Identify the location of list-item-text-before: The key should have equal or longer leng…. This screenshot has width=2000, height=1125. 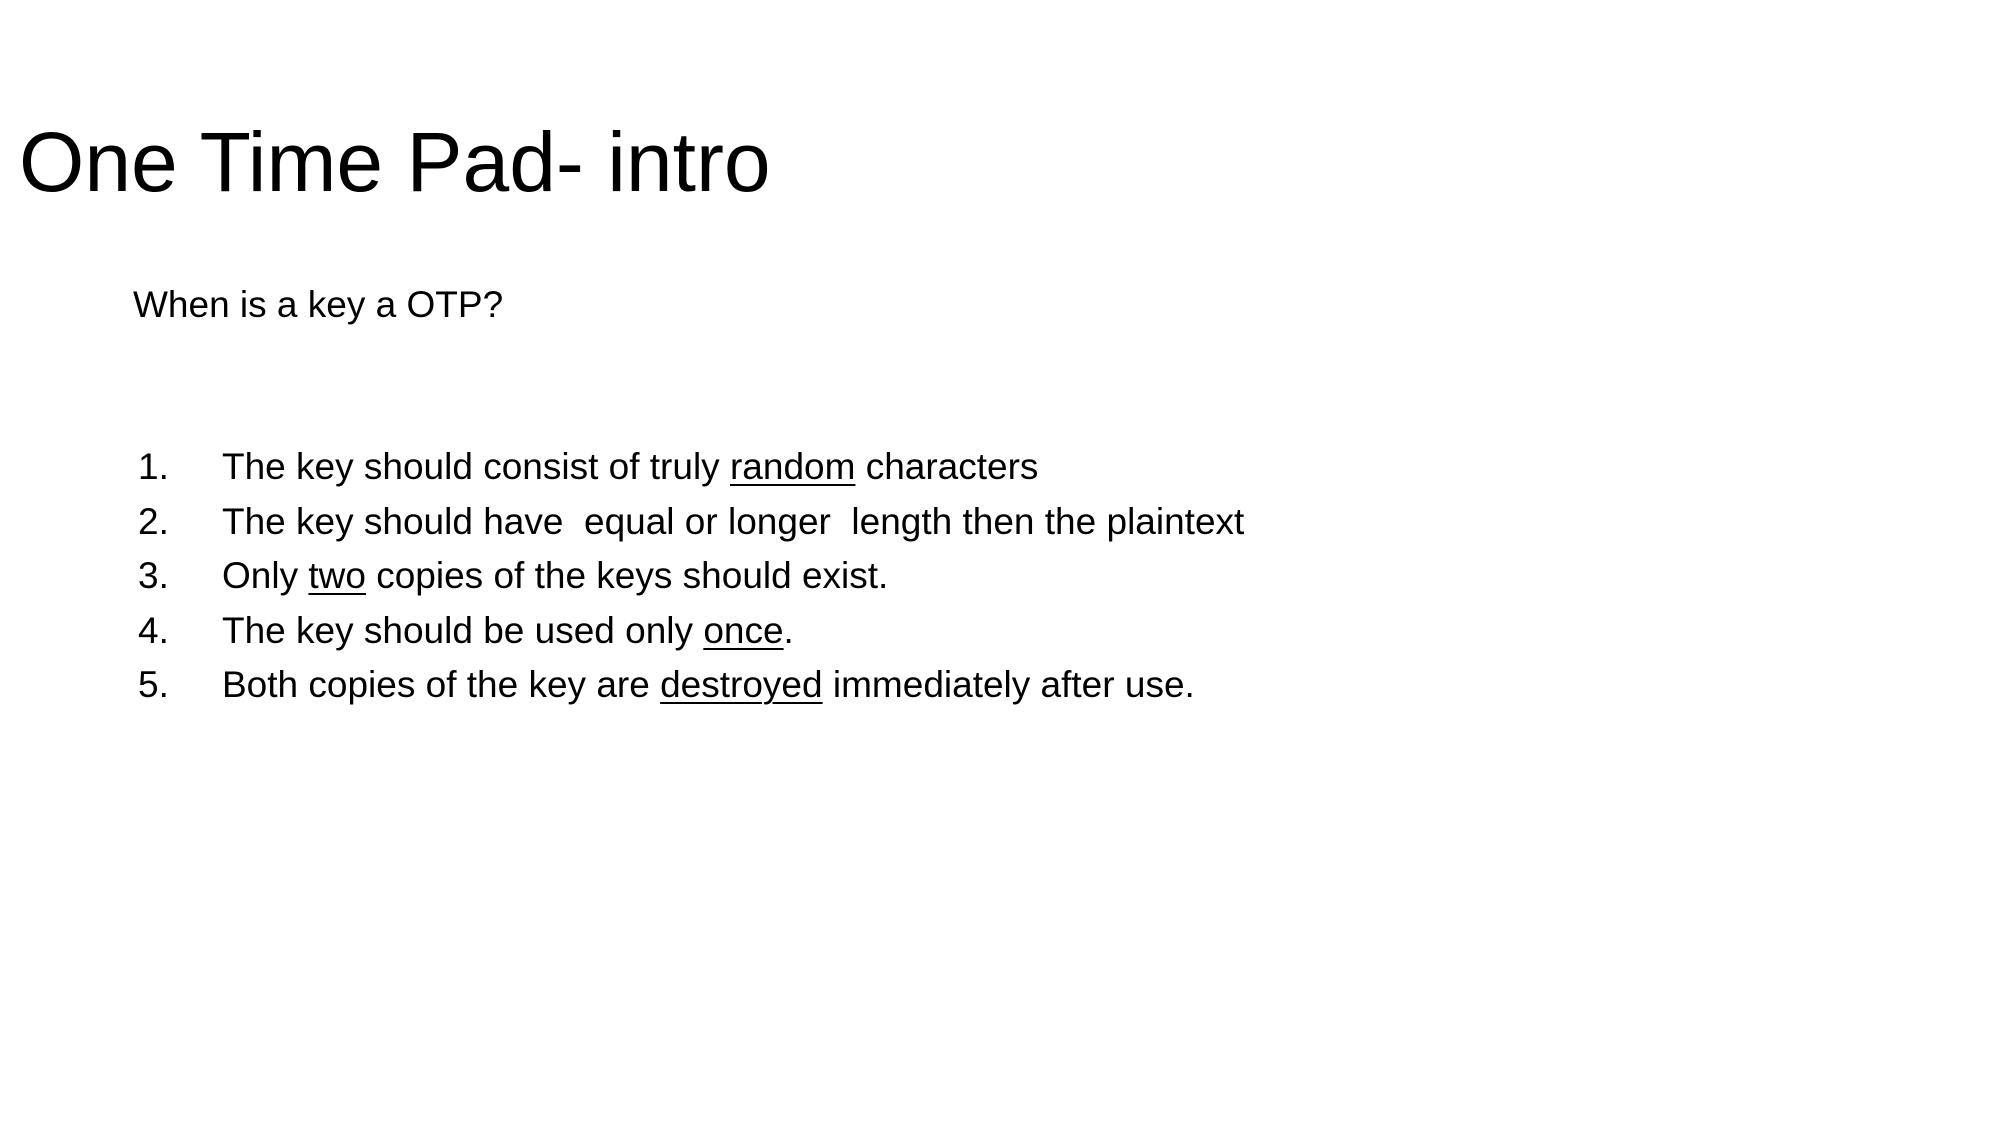
(733, 521).